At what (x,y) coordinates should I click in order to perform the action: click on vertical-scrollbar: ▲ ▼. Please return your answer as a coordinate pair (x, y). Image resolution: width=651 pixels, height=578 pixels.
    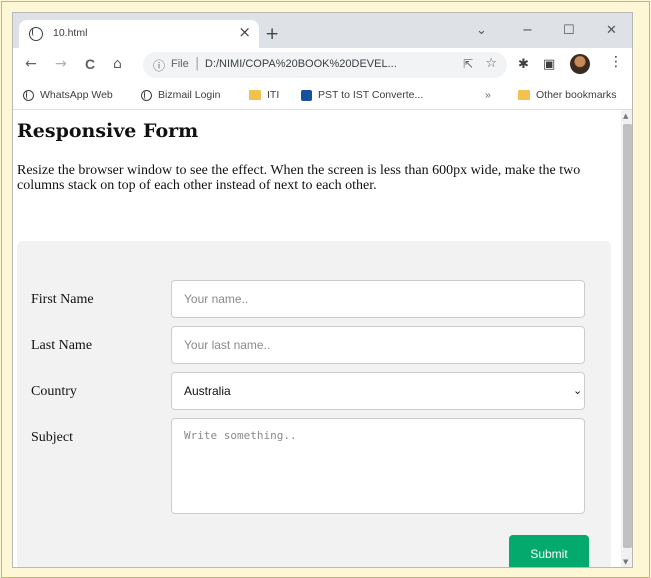
    Looking at the image, I should click on (626, 338).